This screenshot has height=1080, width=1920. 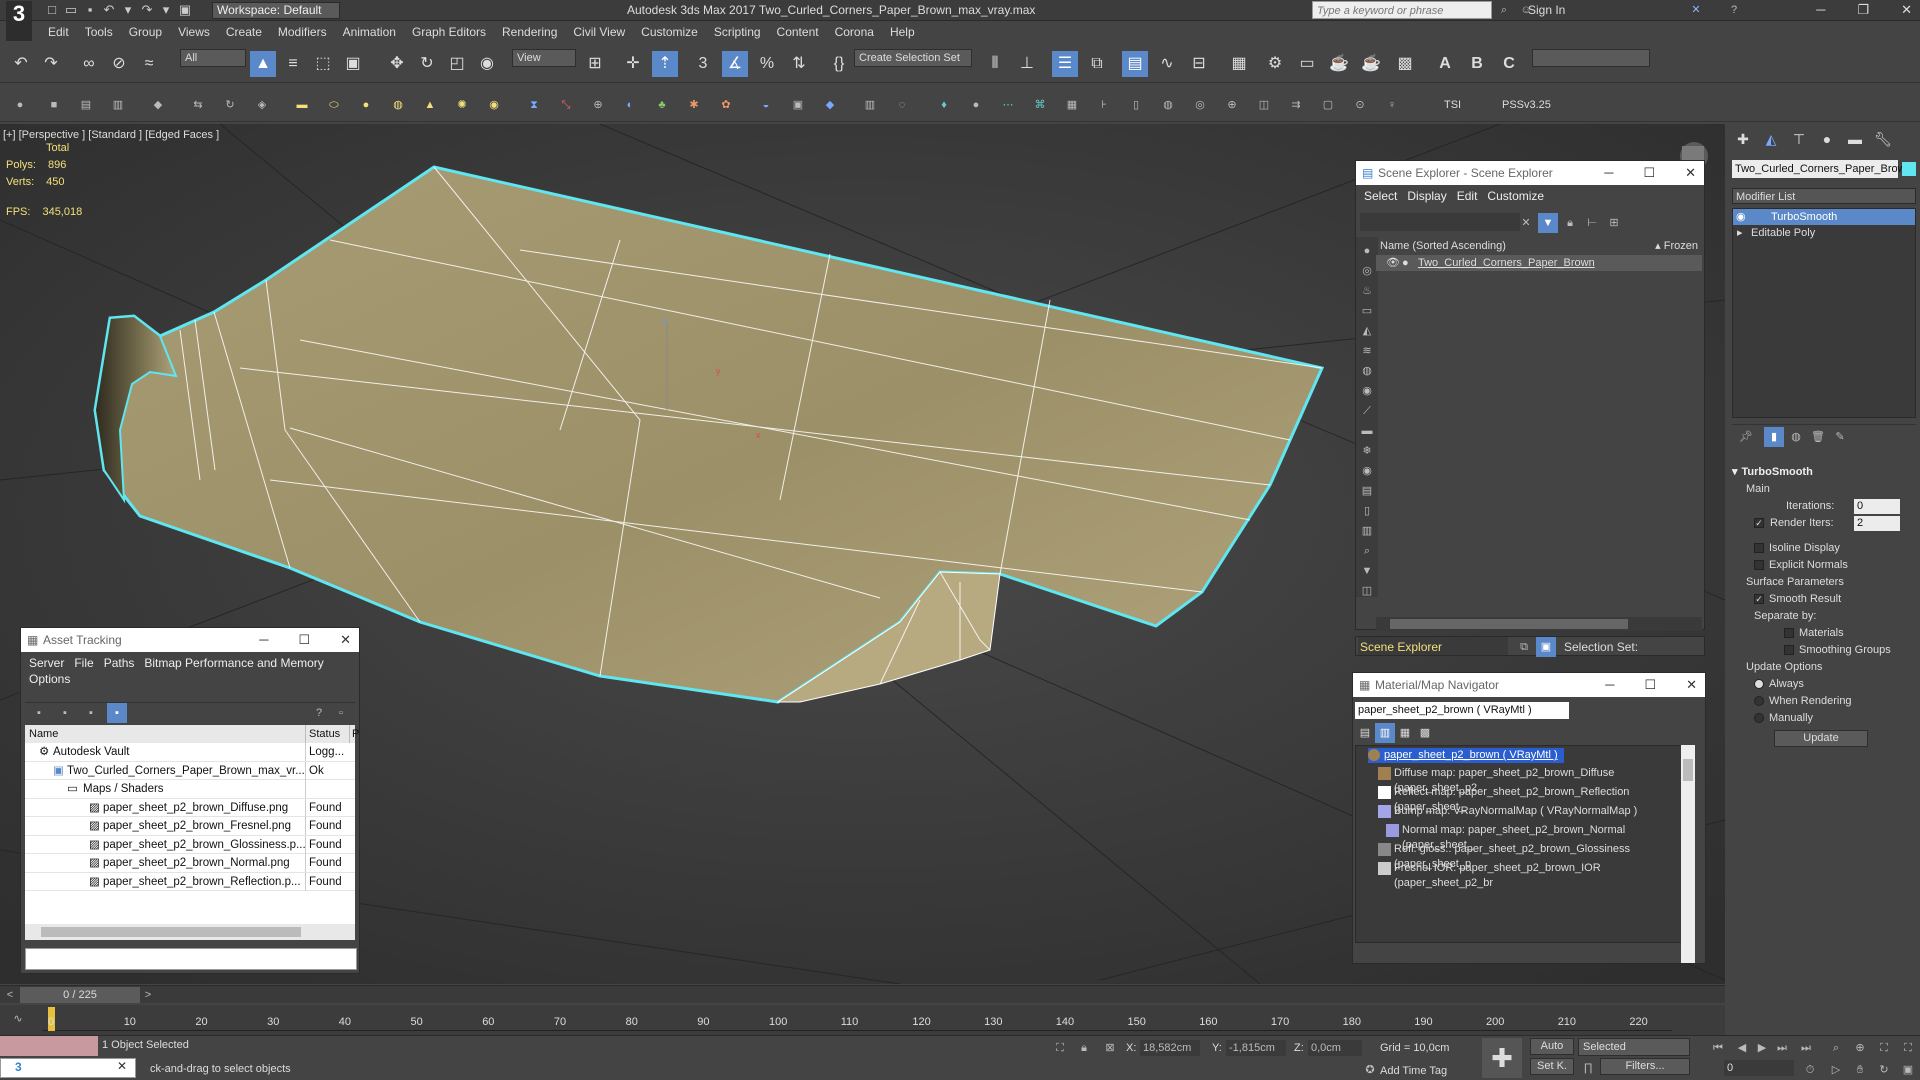 I want to click on filter-bones-icon: ⟋, so click(x=1367, y=411).